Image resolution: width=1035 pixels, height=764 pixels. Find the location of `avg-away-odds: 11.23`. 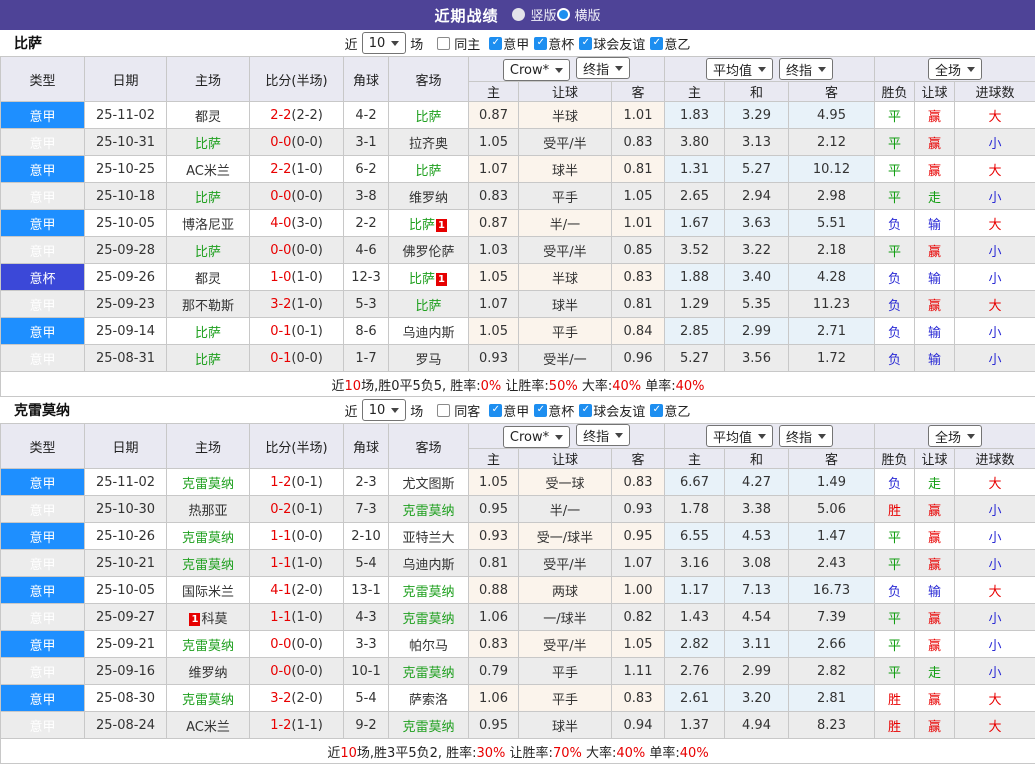

avg-away-odds: 11.23 is located at coordinates (832, 304).